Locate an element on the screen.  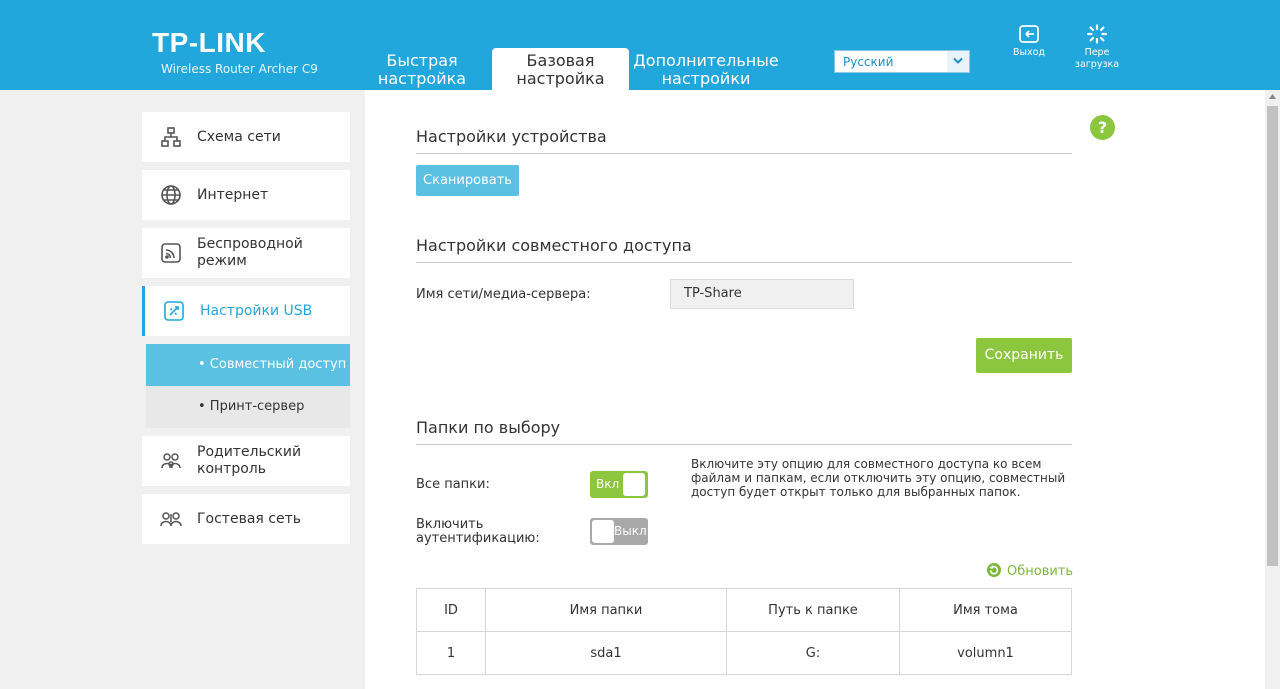
language-select: Русский is located at coordinates (902, 61).